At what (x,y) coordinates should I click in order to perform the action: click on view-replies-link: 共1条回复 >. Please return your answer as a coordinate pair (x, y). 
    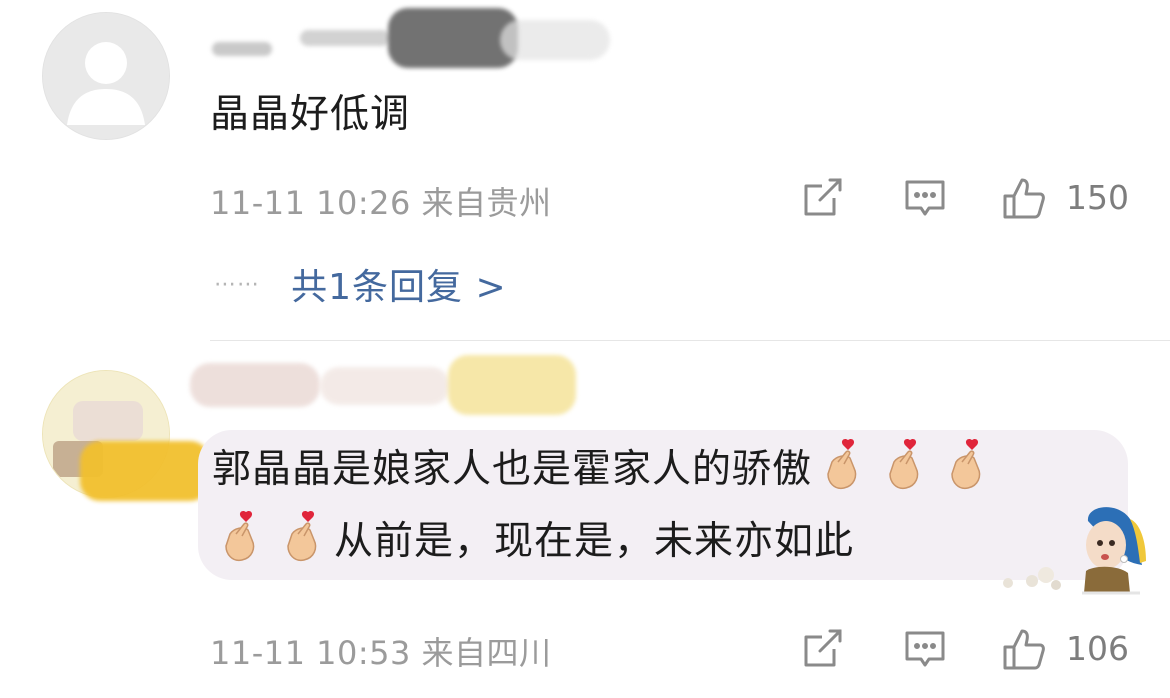
    Looking at the image, I should click on (399, 284).